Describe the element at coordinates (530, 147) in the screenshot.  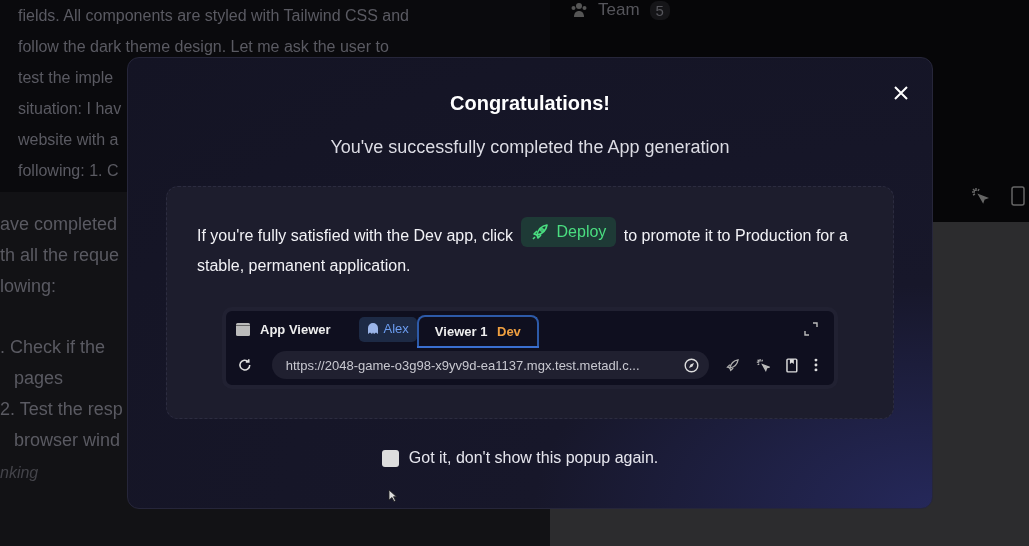
I see `dialog-subtitle: You've successfully completed the App generation` at that location.